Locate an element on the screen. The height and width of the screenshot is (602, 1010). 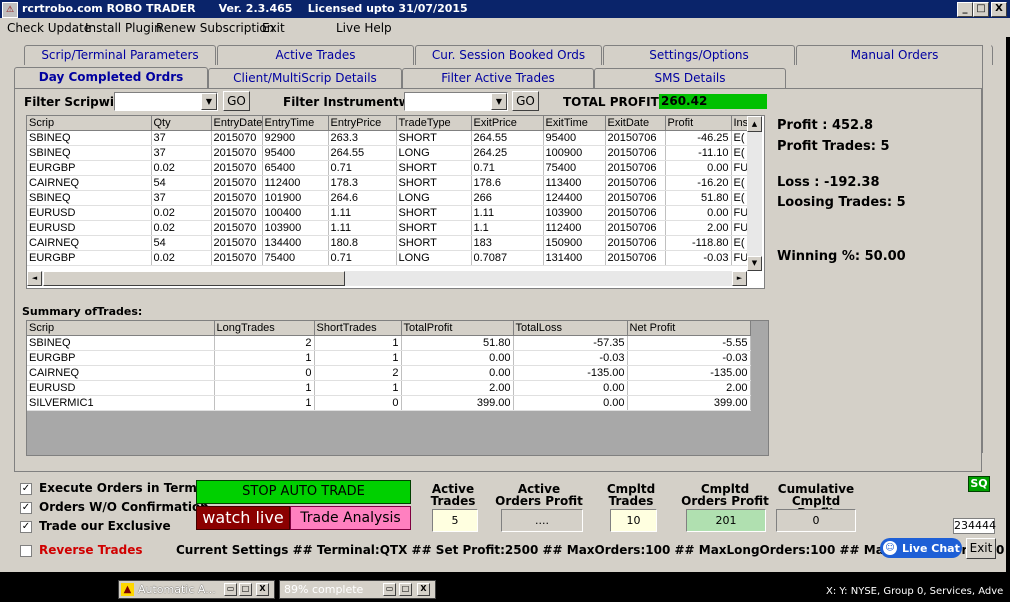
watch-live-button: watch live is located at coordinates (243, 518).